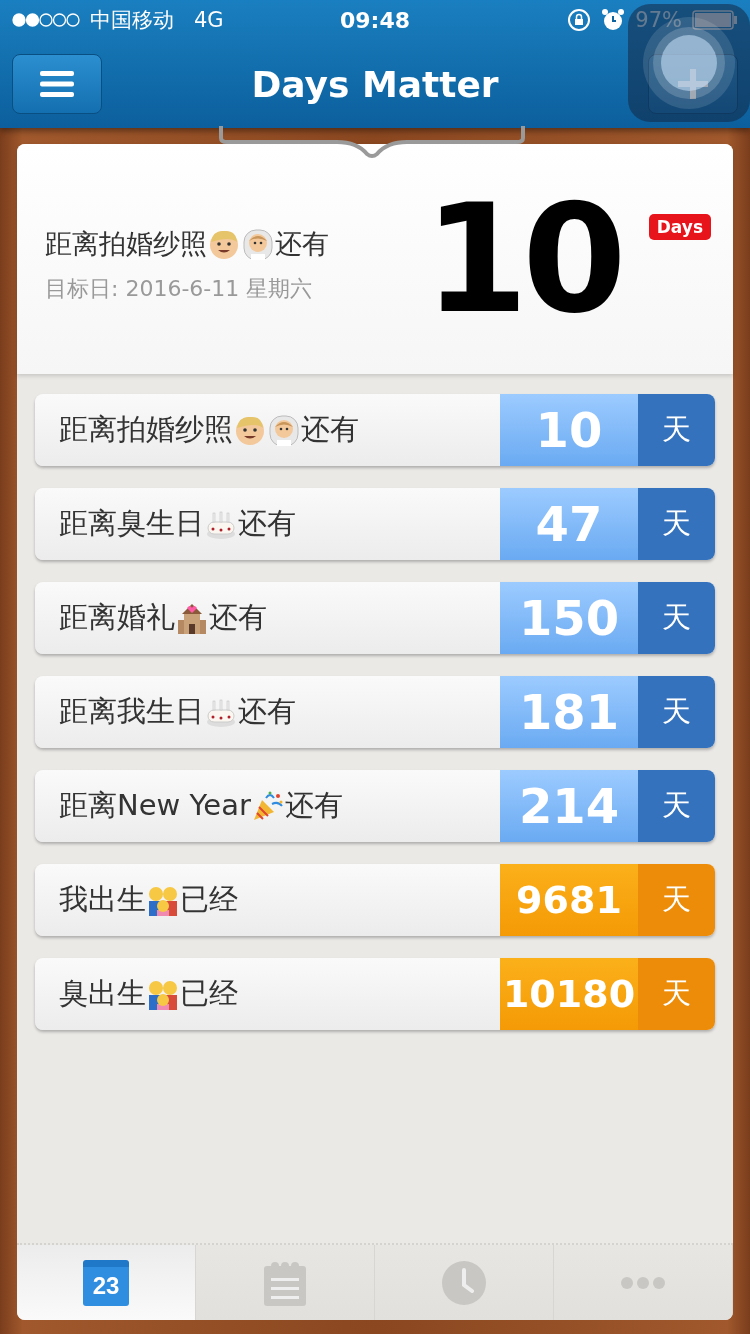  I want to click on event-title: 距离New Year, so click(155, 805).